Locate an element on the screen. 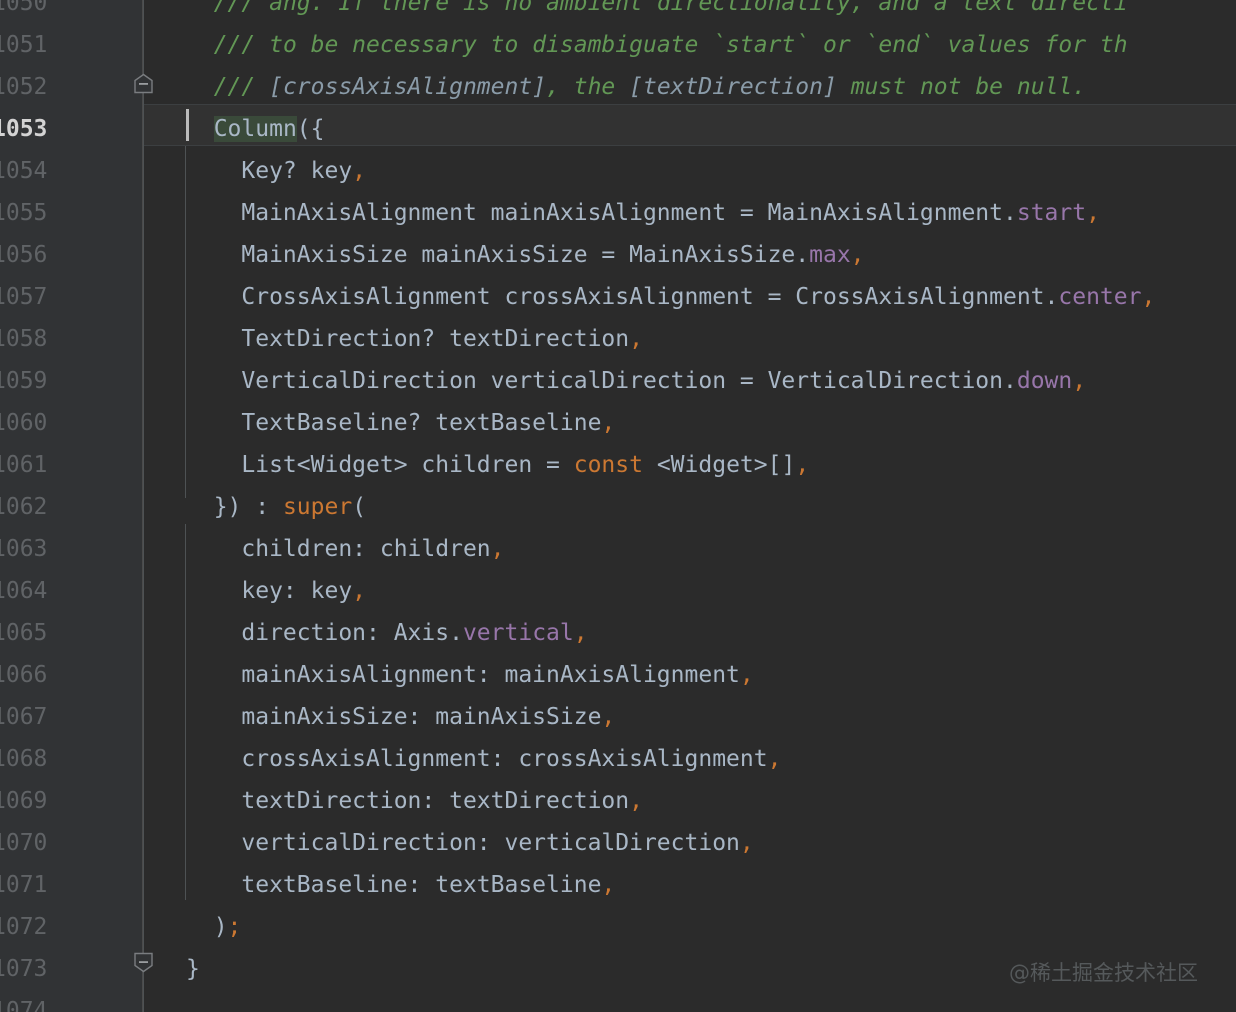 The image size is (1236, 1012). text-caret is located at coordinates (187, 125).